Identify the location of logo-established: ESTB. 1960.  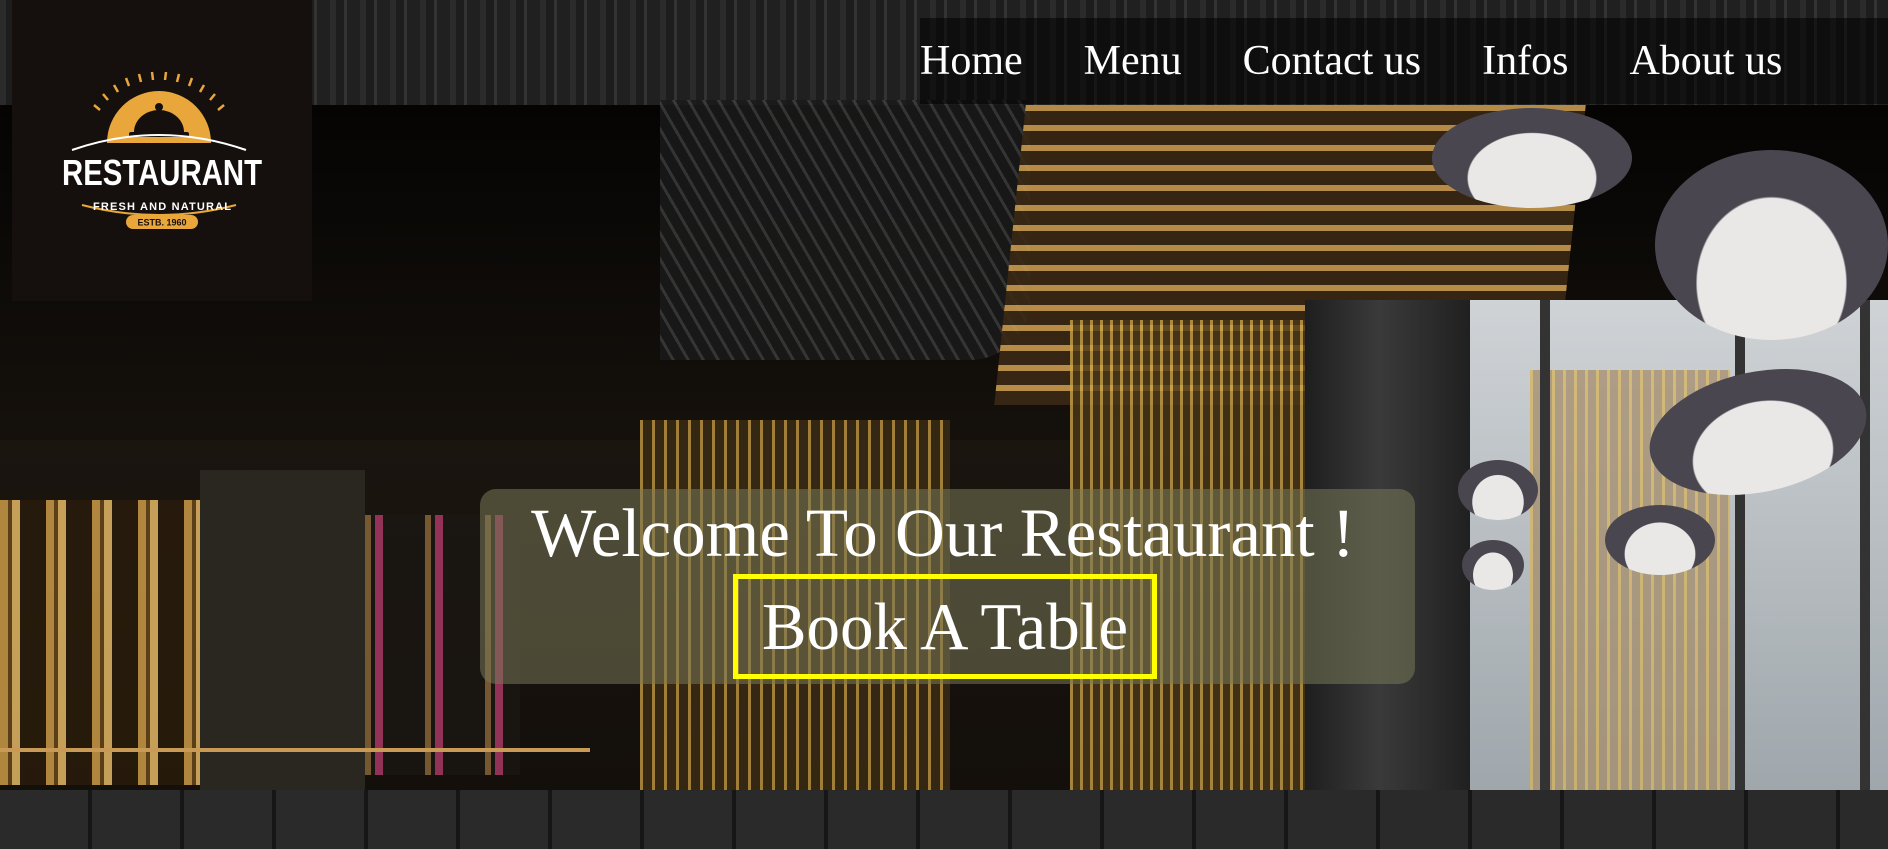
(161, 223).